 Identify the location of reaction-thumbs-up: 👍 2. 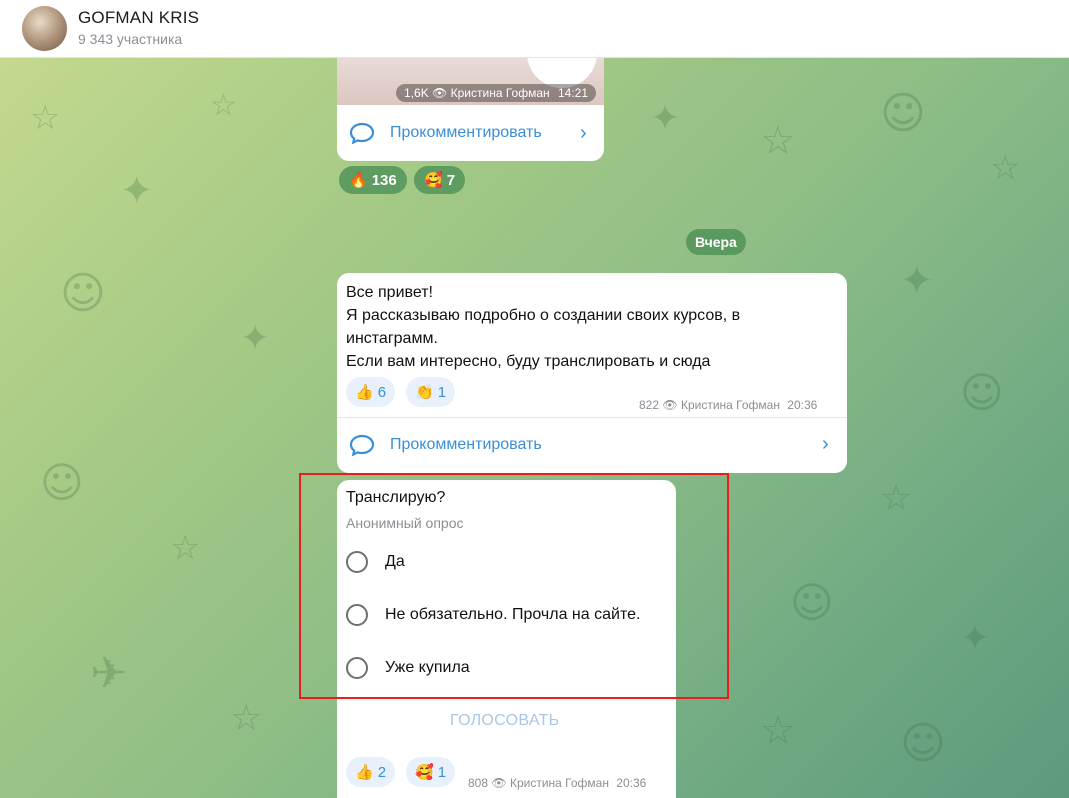
(371, 772).